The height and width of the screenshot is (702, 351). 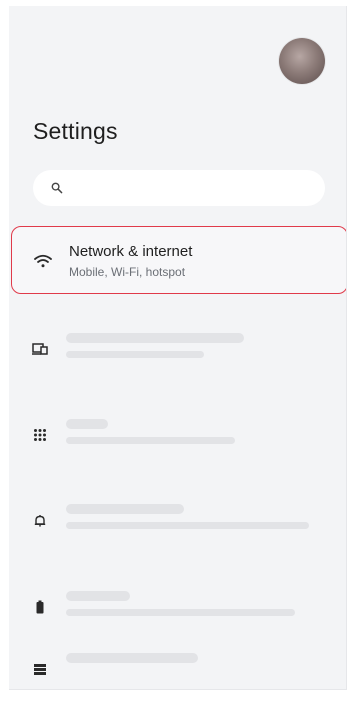 I want to click on settings-item-subtitle: Mobile, Wi-Fi, hotspot, so click(x=127, y=272).